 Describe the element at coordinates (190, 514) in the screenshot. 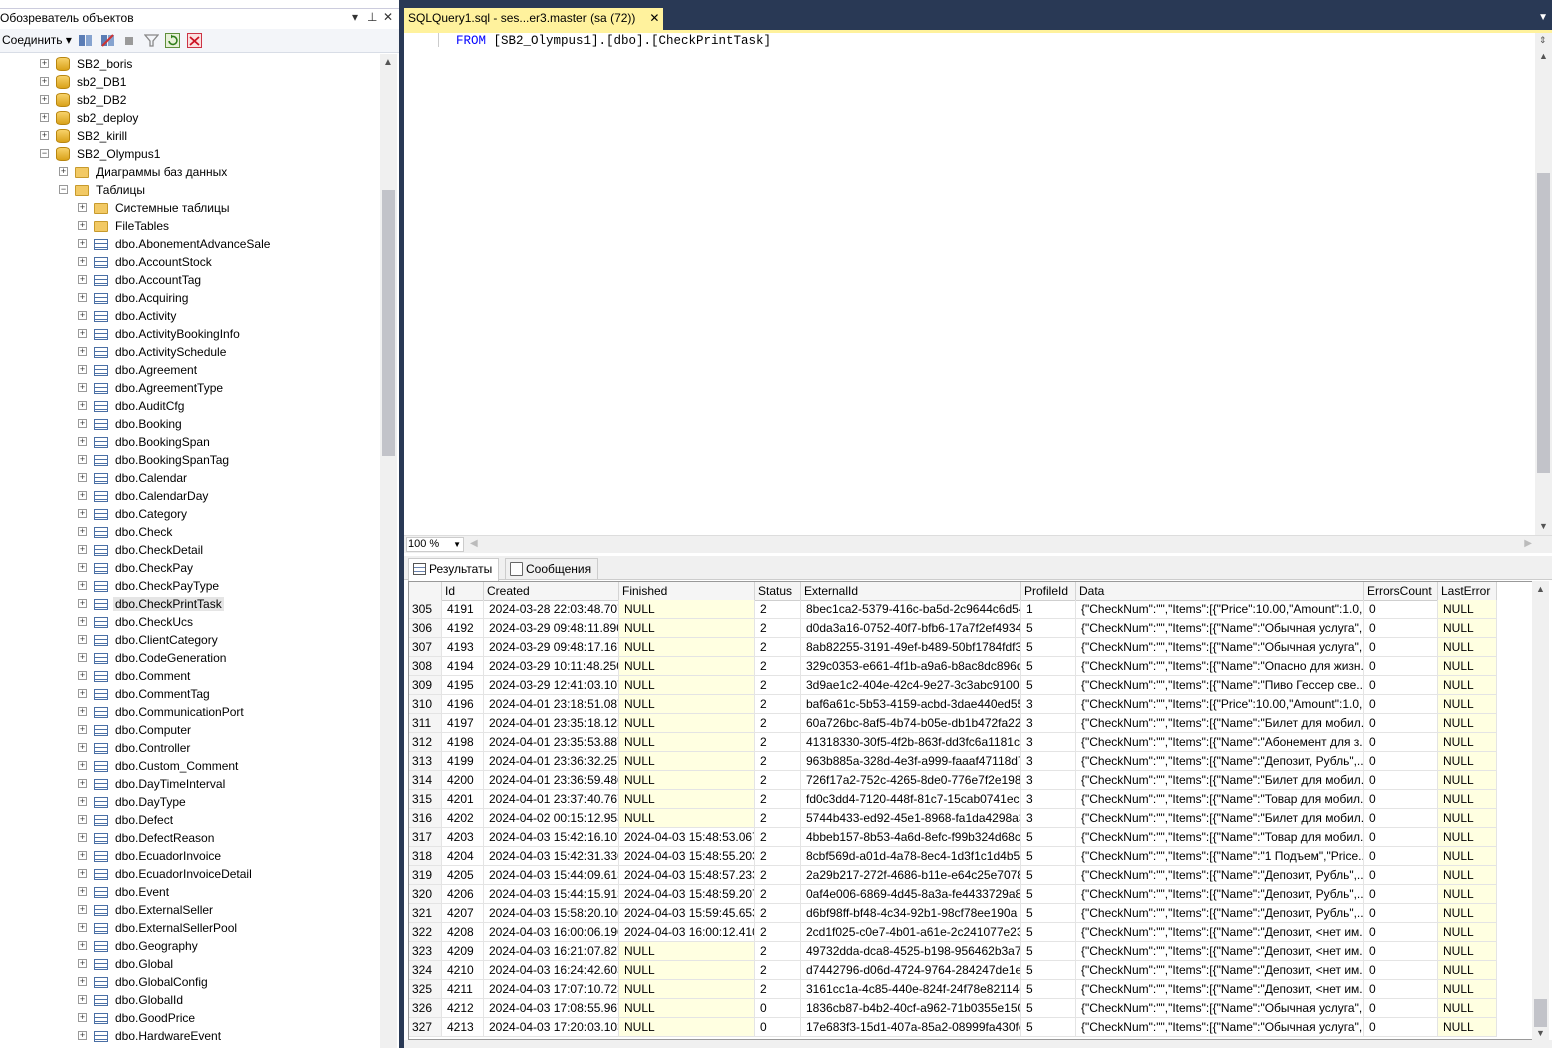

I see `tree-node-table: + dbo.Category` at that location.